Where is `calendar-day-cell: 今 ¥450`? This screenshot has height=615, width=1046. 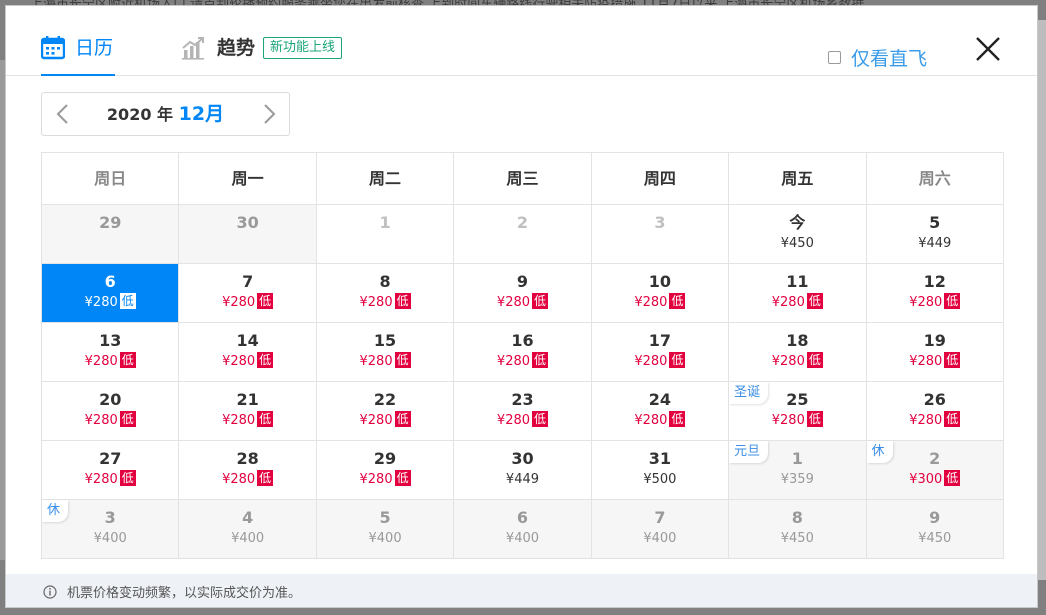 calendar-day-cell: 今 ¥450 is located at coordinates (798, 234).